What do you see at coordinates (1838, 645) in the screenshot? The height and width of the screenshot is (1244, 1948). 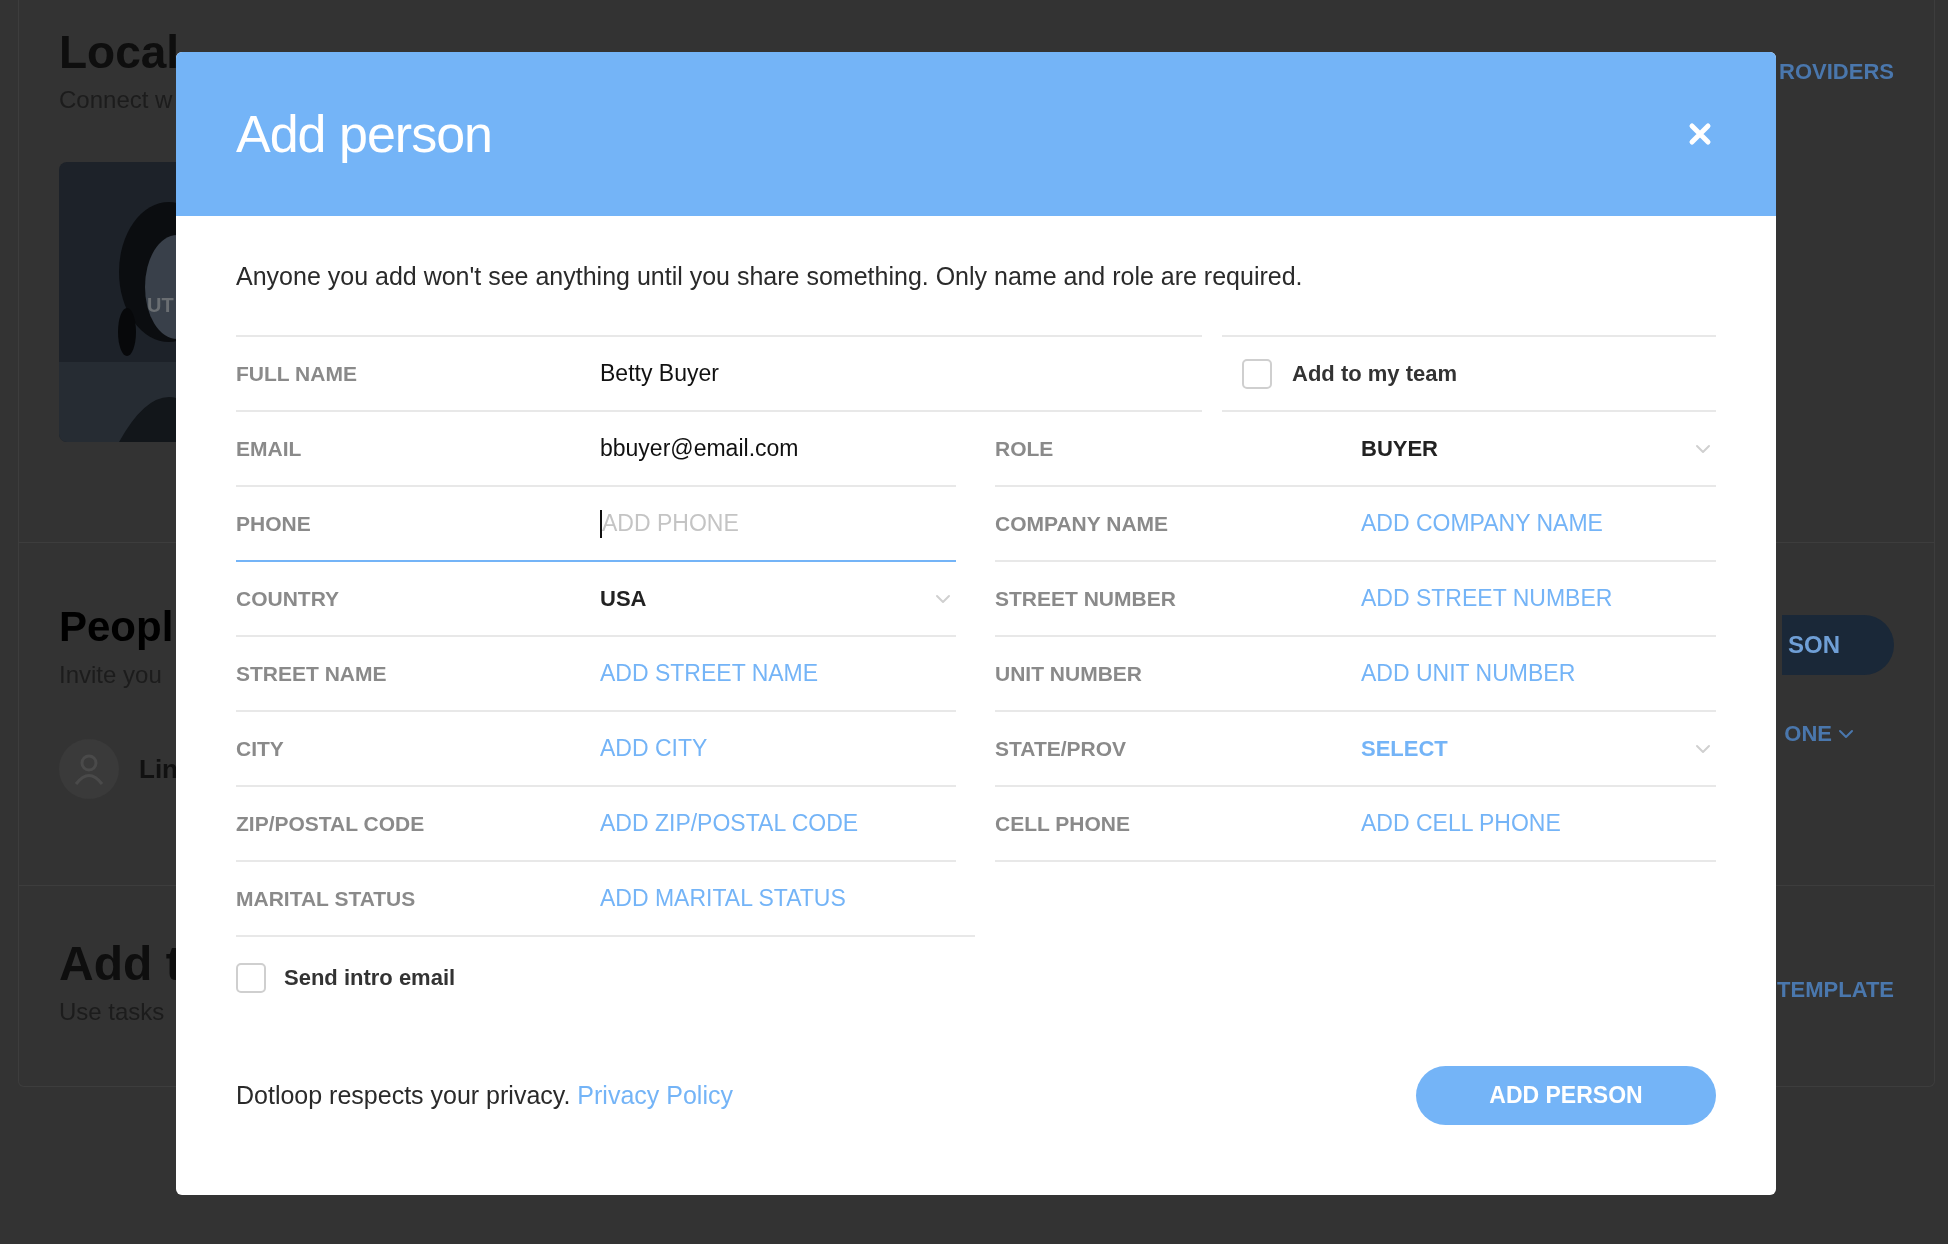 I see `invite-button: SON` at bounding box center [1838, 645].